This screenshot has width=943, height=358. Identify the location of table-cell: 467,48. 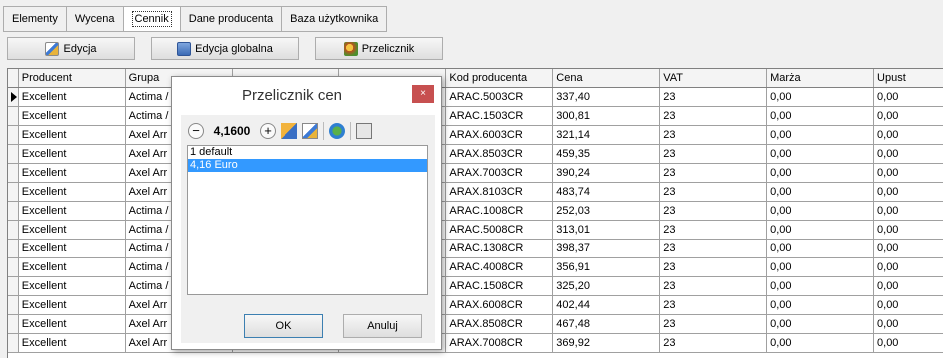
(606, 324).